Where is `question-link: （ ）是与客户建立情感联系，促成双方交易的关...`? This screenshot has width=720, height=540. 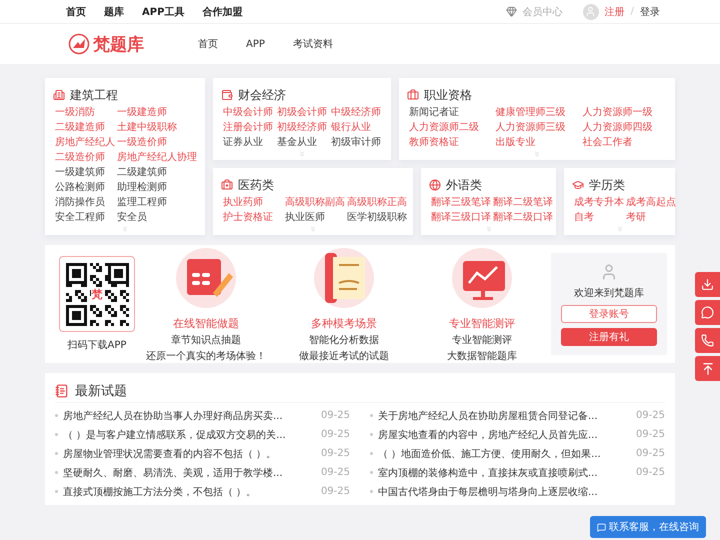 question-link: （ ）是与客户建立情感联系，促成双方交易的关... is located at coordinates (189, 435).